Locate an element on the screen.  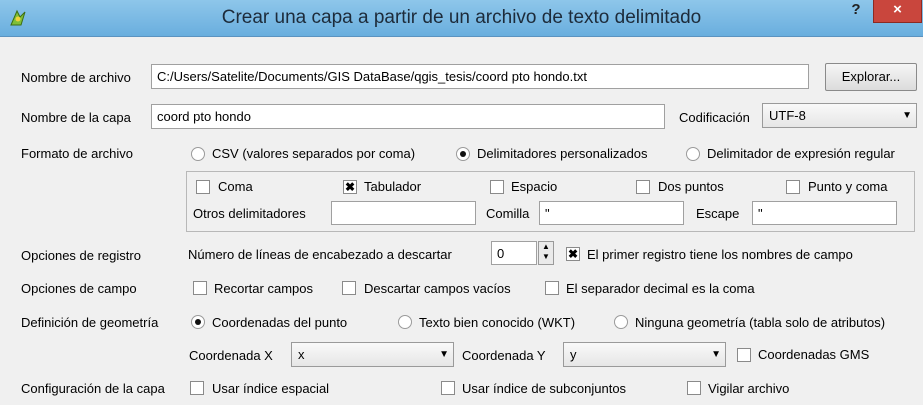
radio-custom-delimiters is located at coordinates (463, 154).